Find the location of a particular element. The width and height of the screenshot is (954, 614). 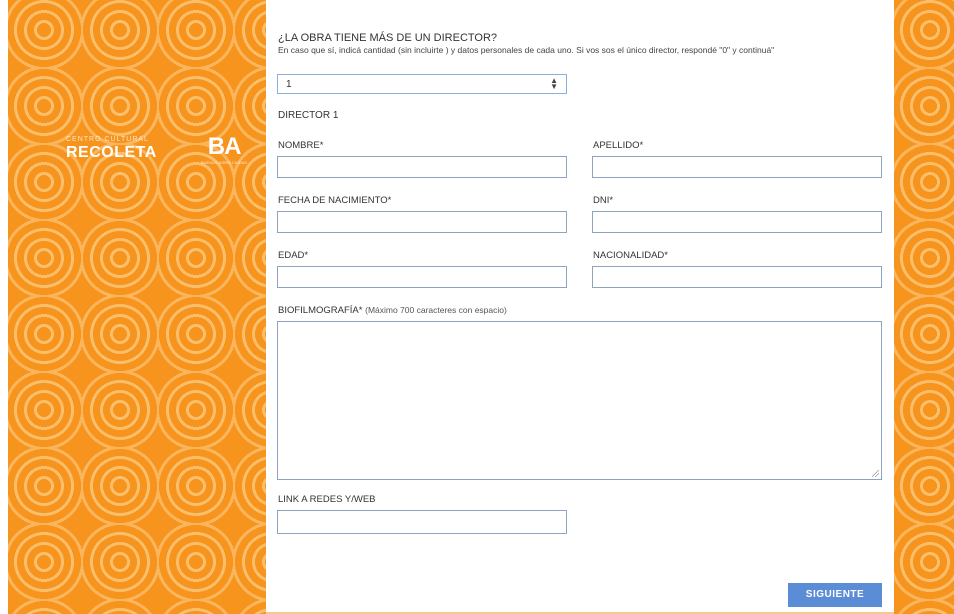

biofilmografia-label-text: BIOFILMOGRAFÍA* is located at coordinates (320, 310).